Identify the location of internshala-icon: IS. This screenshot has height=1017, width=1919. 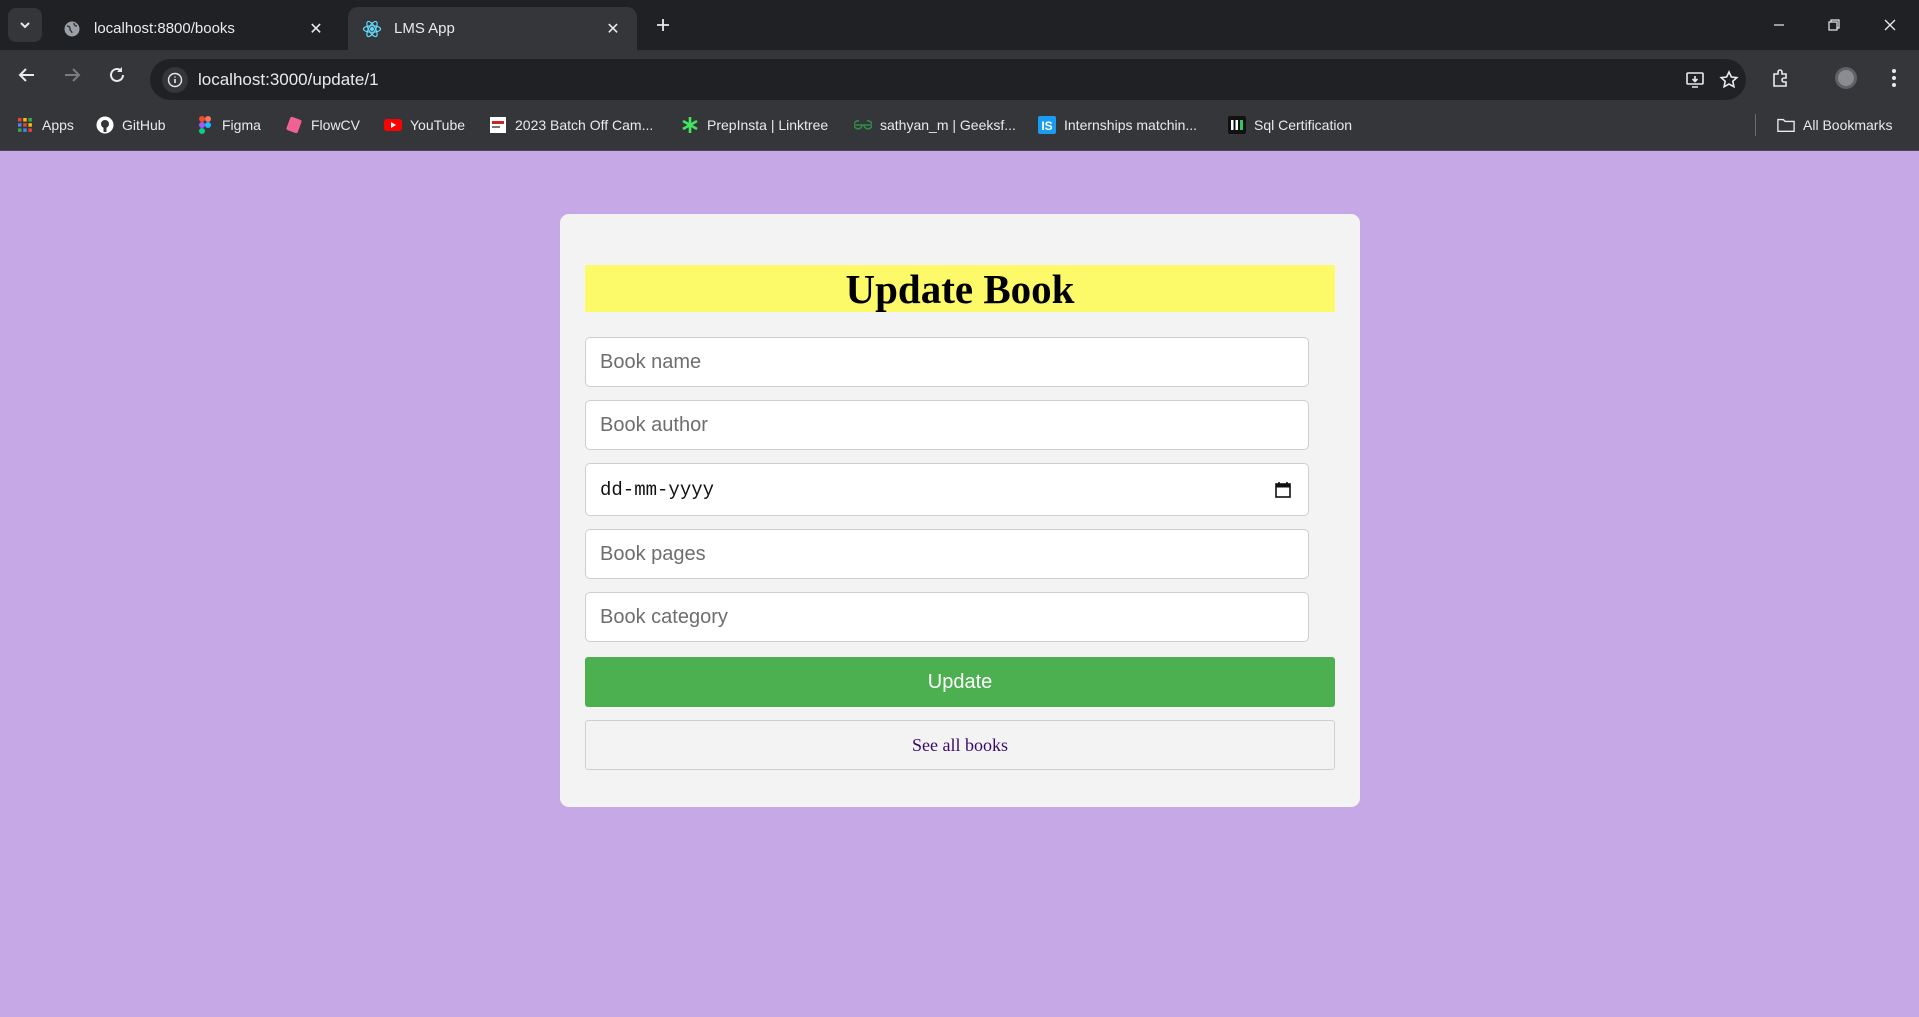
(1047, 125).